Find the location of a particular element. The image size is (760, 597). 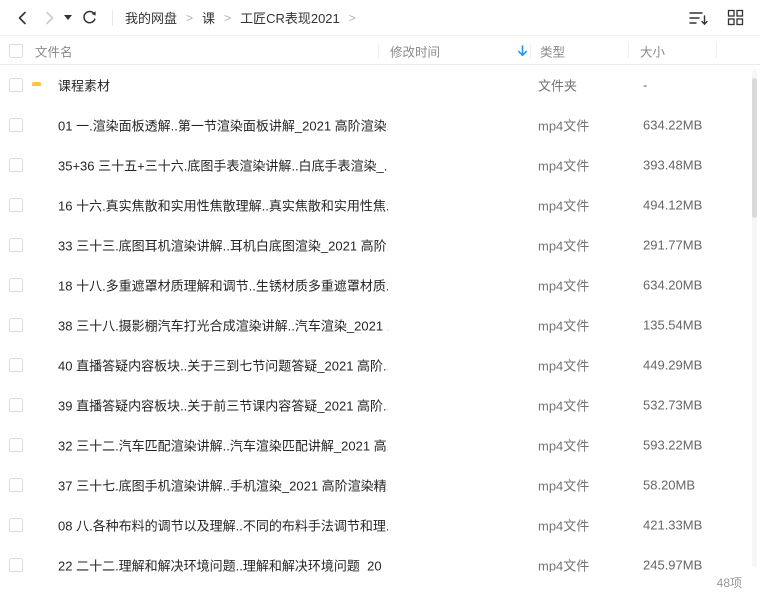

file-size: 494.12MB is located at coordinates (673, 205).